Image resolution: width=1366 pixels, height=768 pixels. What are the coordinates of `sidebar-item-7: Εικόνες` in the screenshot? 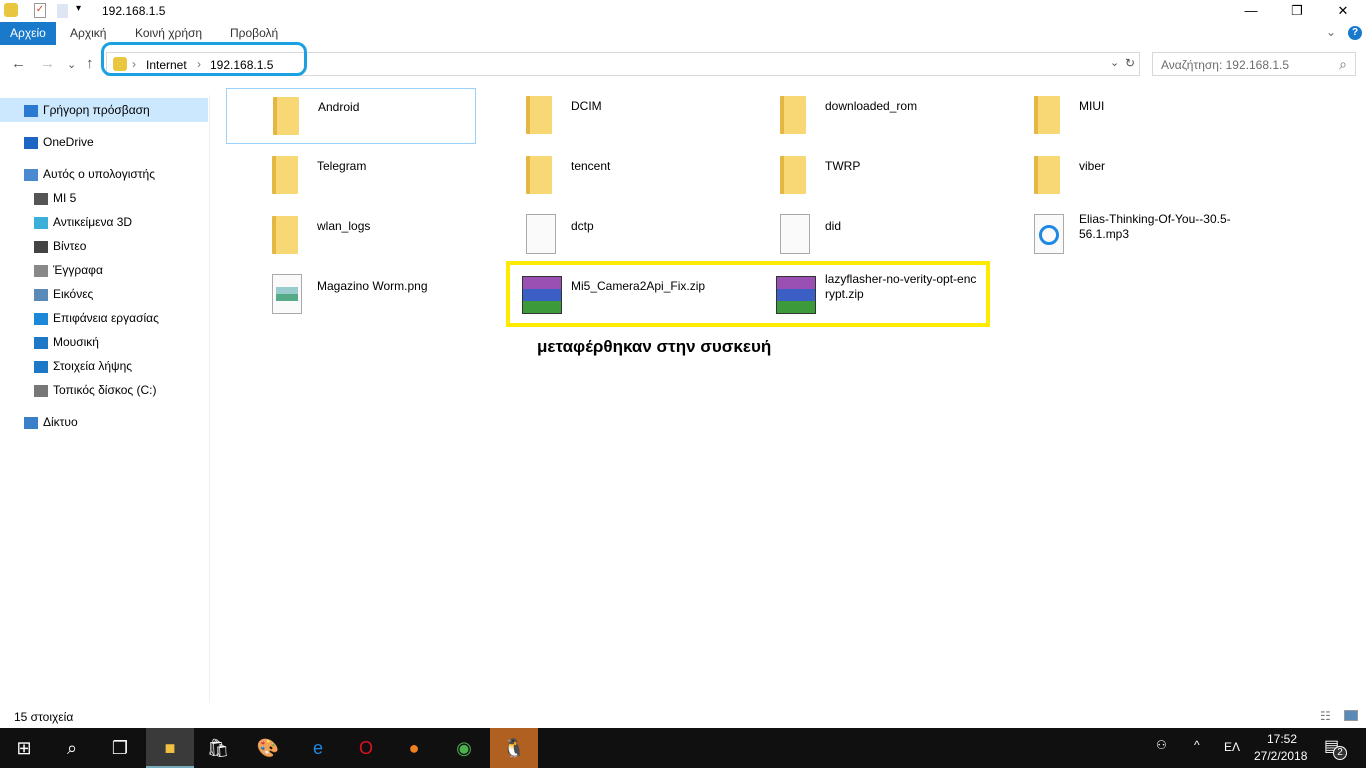 It's located at (104, 294).